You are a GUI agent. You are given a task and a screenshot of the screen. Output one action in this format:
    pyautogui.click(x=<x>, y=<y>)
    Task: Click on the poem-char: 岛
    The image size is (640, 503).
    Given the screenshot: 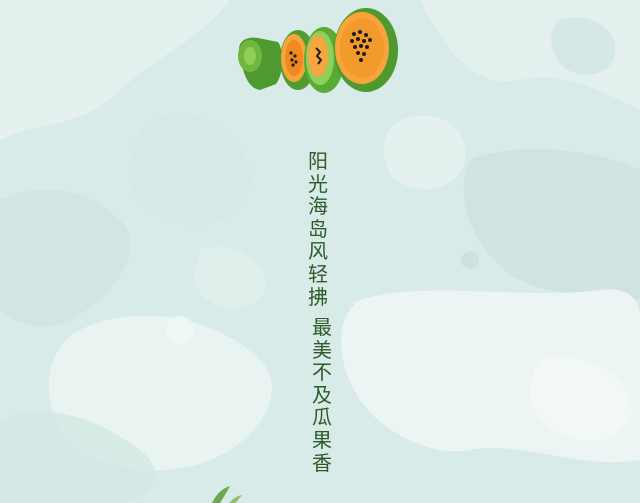 What is the action you would take?
    pyautogui.click(x=318, y=228)
    